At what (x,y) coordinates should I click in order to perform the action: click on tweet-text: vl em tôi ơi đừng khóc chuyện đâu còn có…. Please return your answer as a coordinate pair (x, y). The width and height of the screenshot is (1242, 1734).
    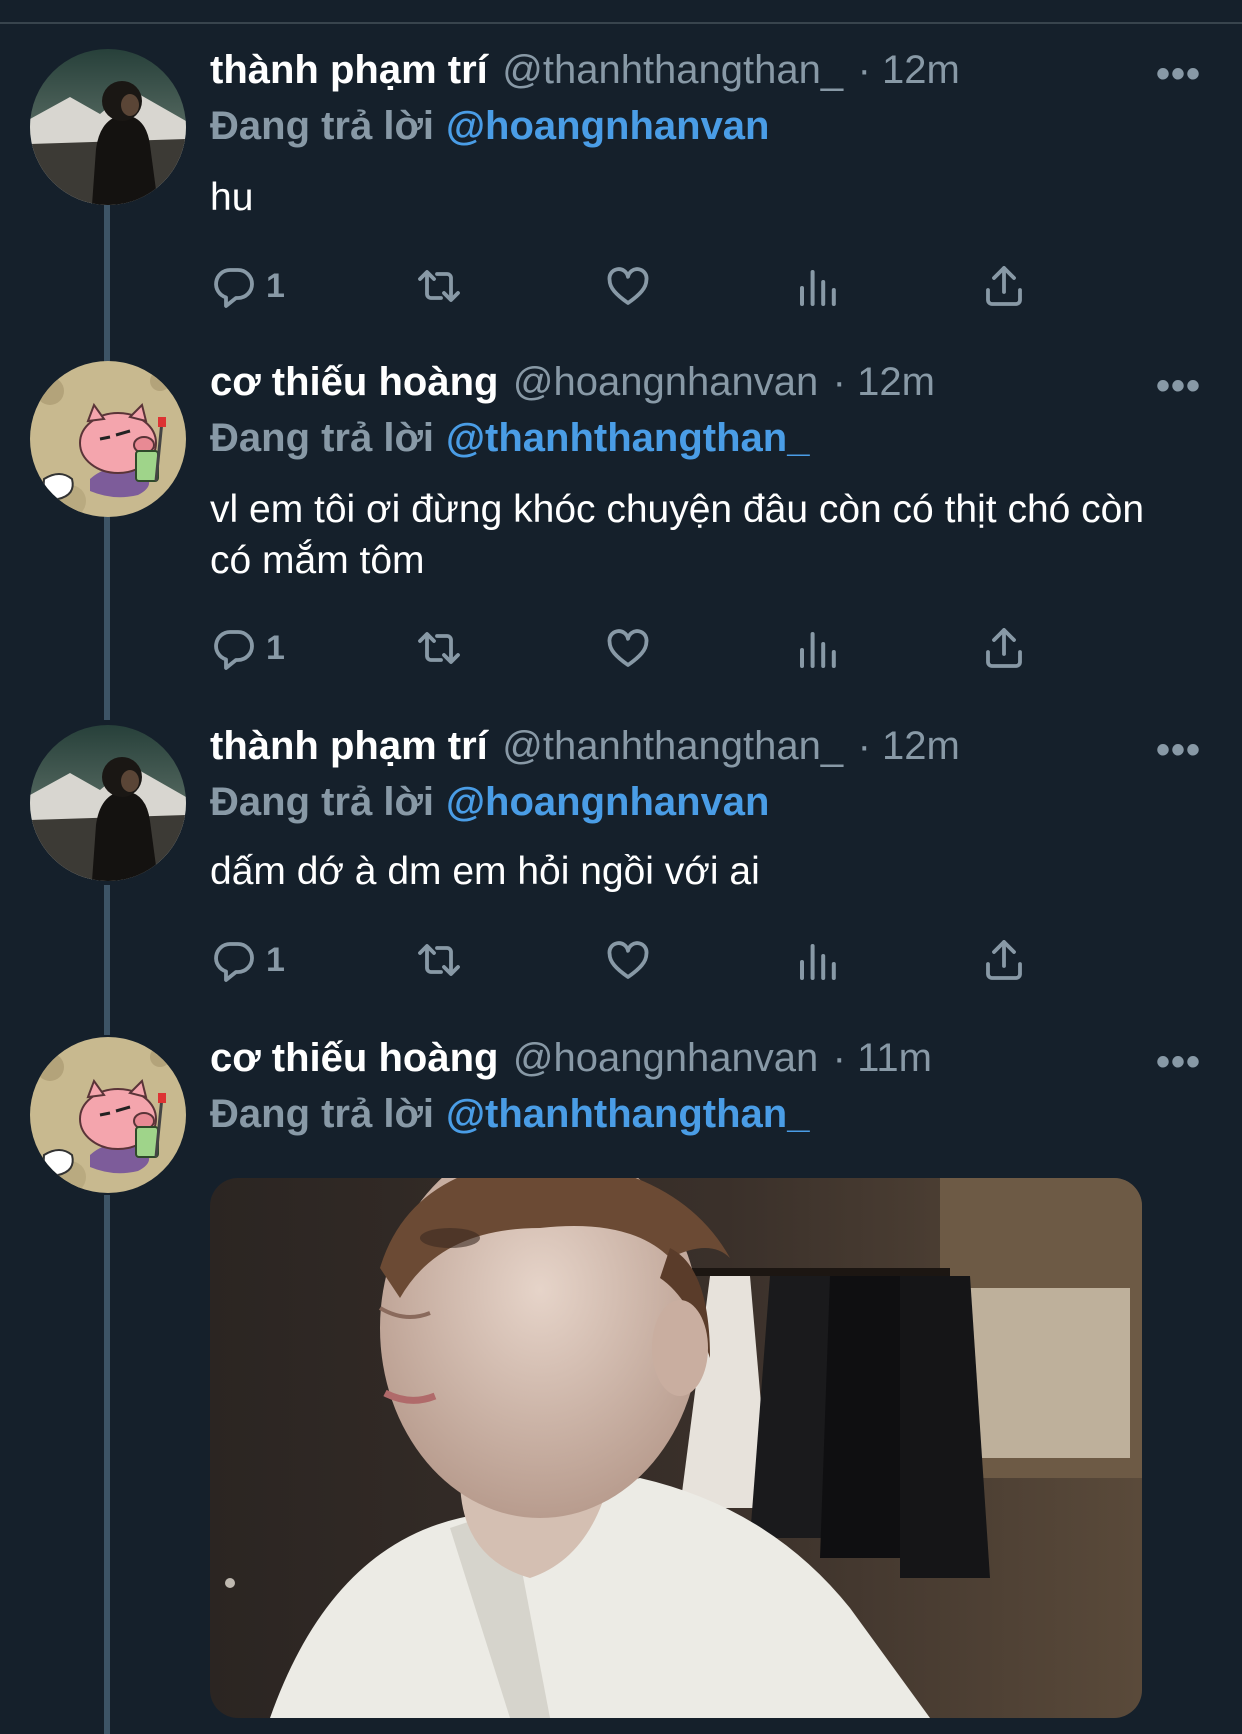
    Looking at the image, I should click on (677, 535).